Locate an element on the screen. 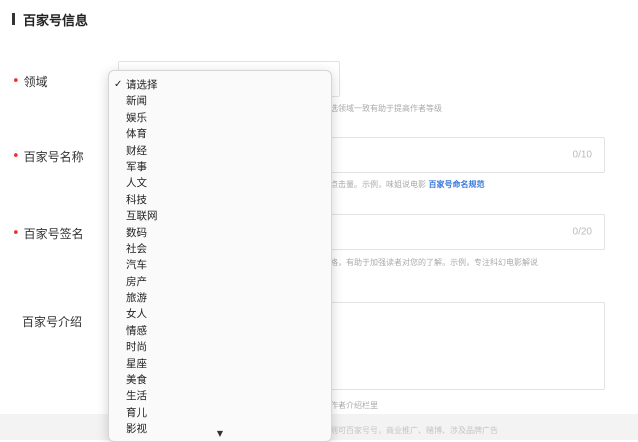 The image size is (638, 442). footer-hint: 本规则可百家号号，商业推广、赌博、涉及品牌广告 is located at coordinates (406, 430).